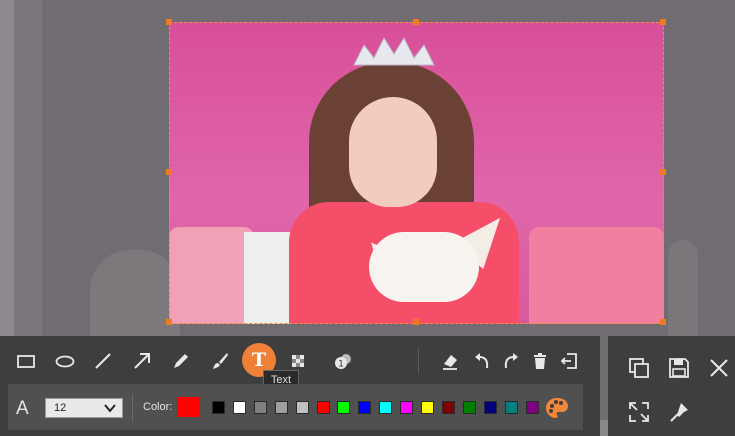 This screenshot has width=735, height=436. I want to click on redo-icon, so click(511, 361).